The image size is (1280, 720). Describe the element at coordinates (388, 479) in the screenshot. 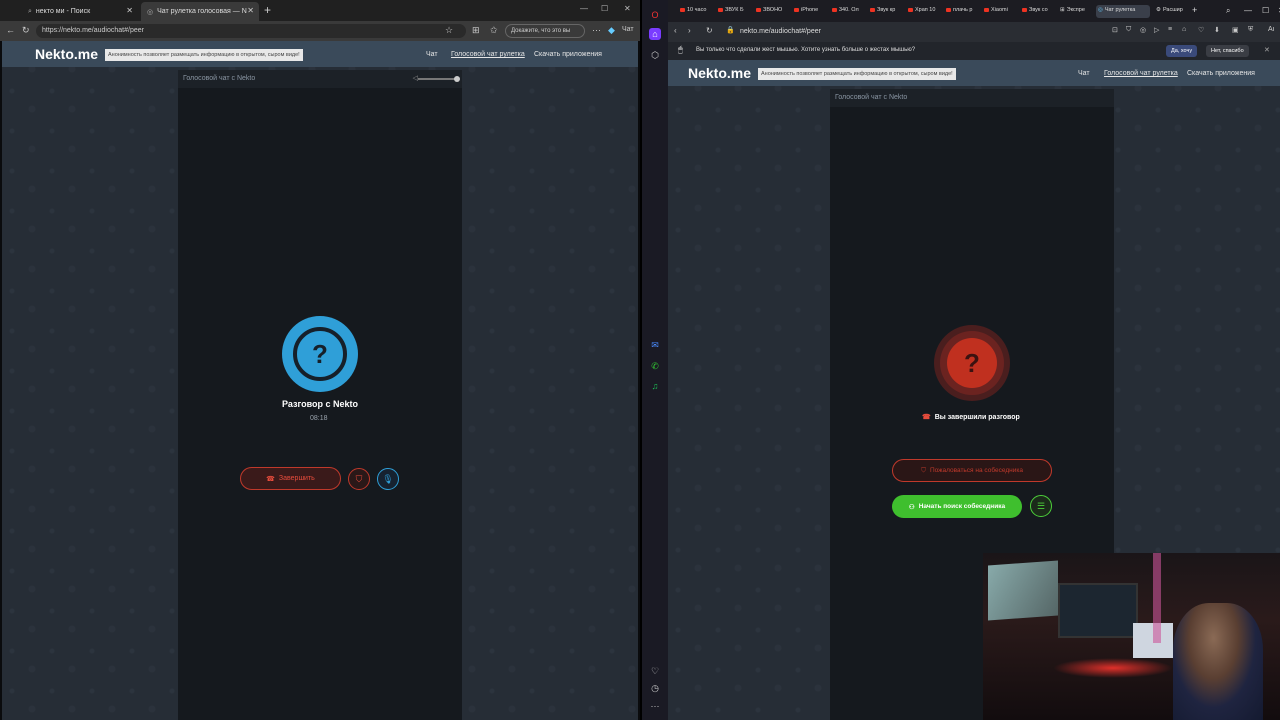

I see `microphone-button: 🎙` at that location.